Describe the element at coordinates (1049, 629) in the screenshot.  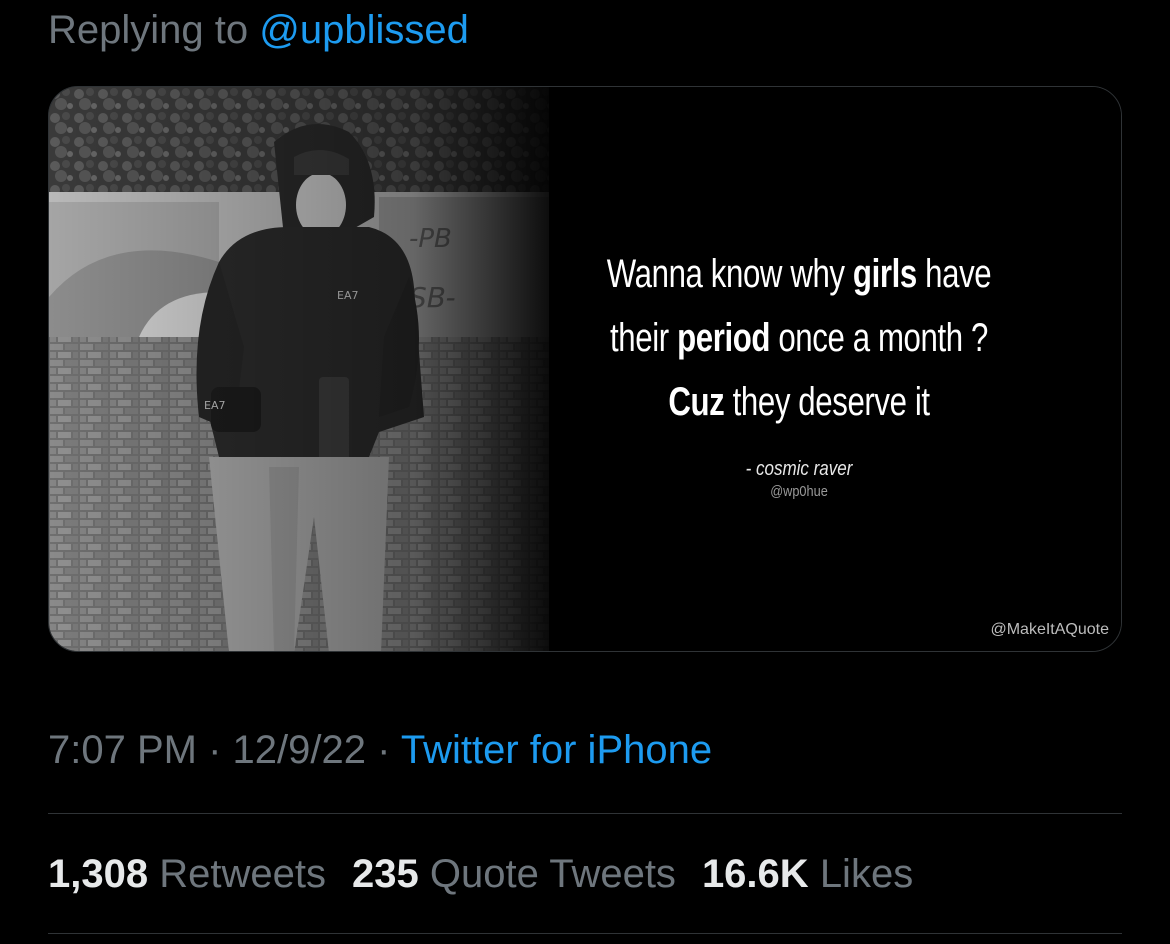
I see `watermark: @MakeItAQuote` at that location.